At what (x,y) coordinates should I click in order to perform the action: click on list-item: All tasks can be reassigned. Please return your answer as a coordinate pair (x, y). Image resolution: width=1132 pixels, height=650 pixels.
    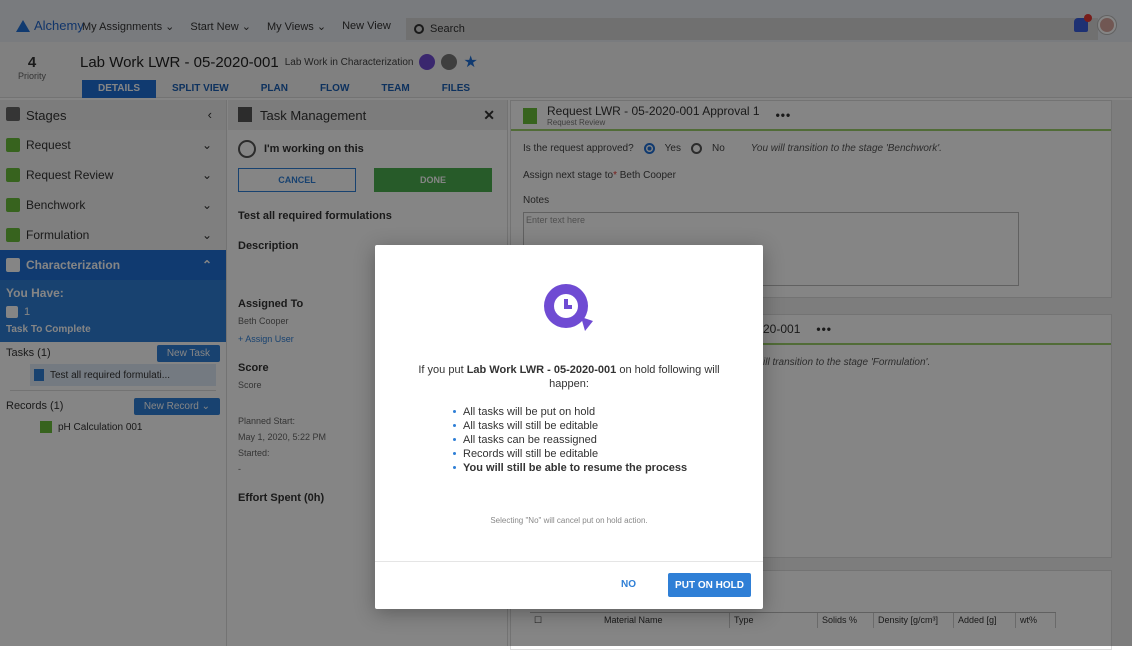
    Looking at the image, I should click on (570, 440).